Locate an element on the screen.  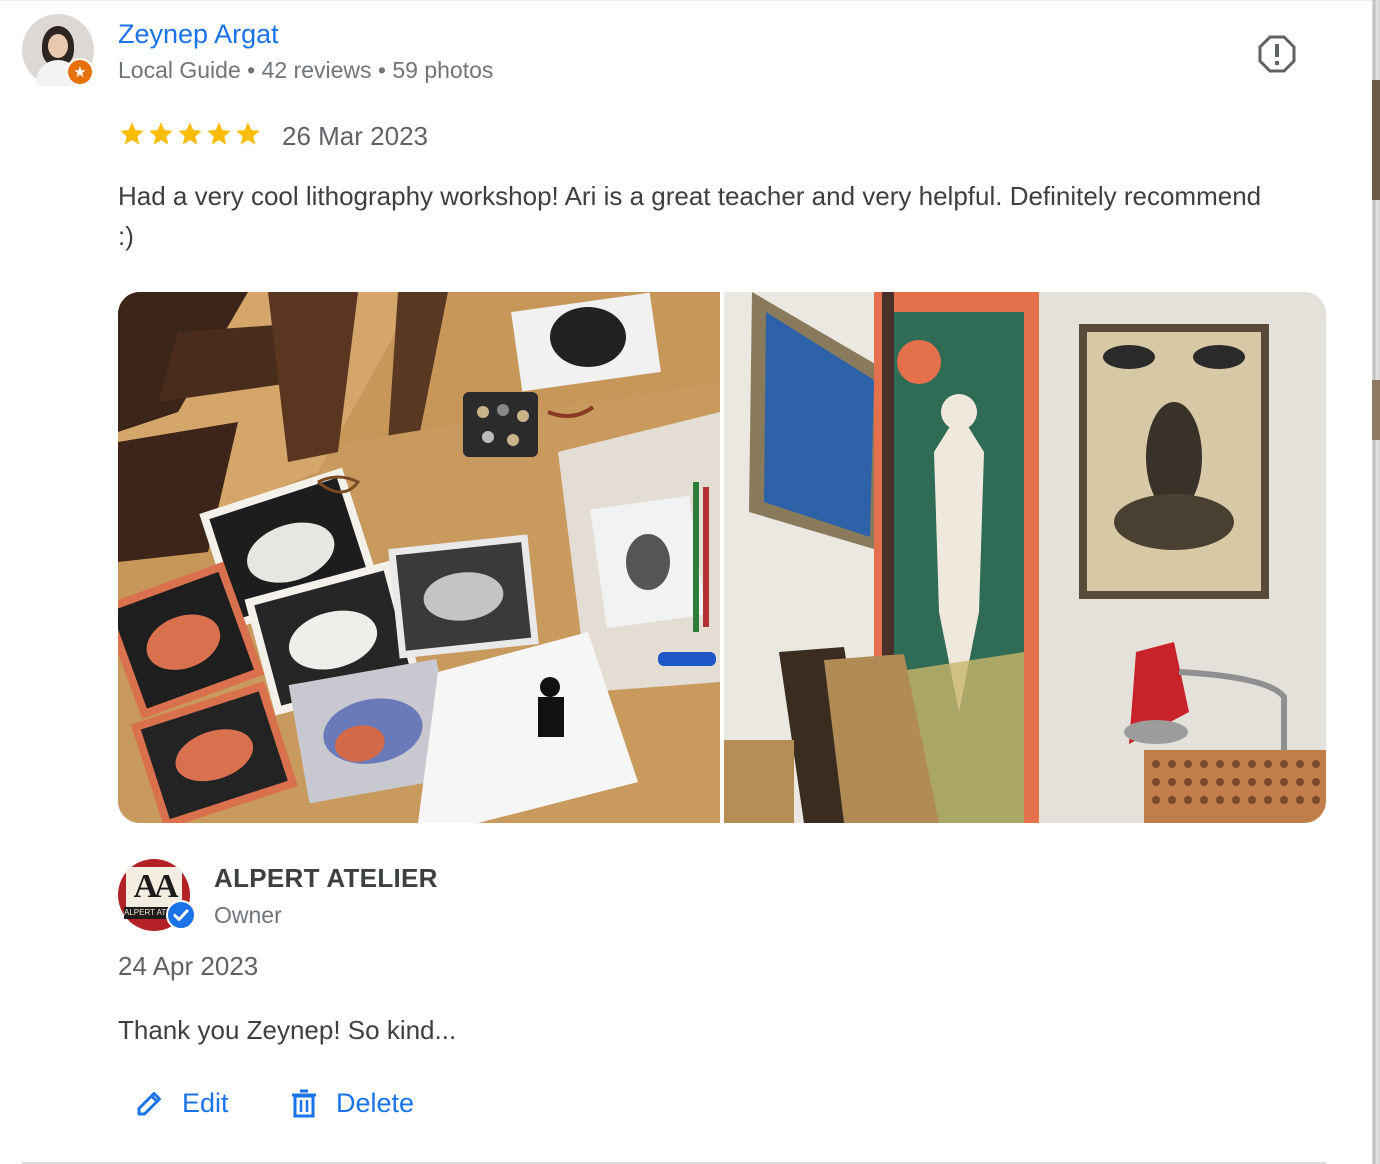
edit-button: Edit is located at coordinates (181, 1103).